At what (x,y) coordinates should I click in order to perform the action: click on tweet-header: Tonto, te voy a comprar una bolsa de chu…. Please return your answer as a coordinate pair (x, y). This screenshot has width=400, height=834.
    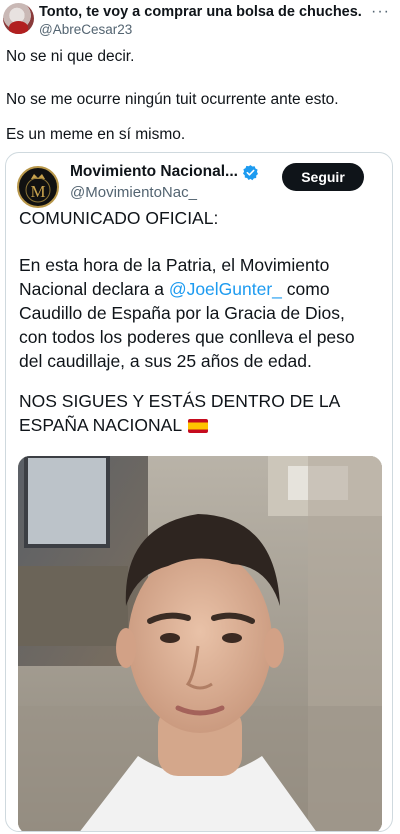
    Looking at the image, I should click on (200, 22).